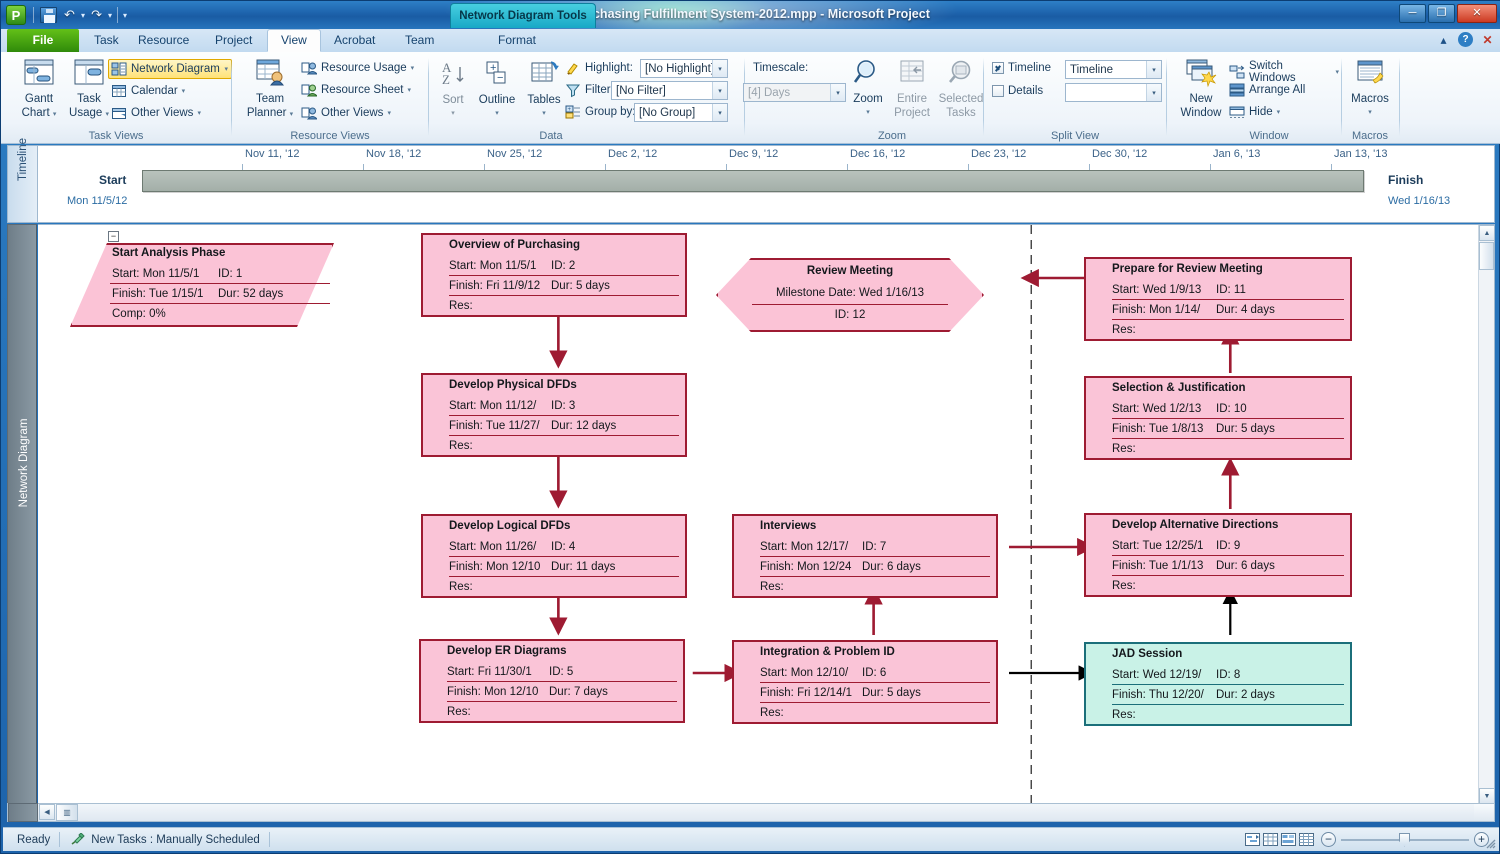 This screenshot has width=1500, height=854. What do you see at coordinates (419, 40) in the screenshot?
I see `tab-team: Team` at bounding box center [419, 40].